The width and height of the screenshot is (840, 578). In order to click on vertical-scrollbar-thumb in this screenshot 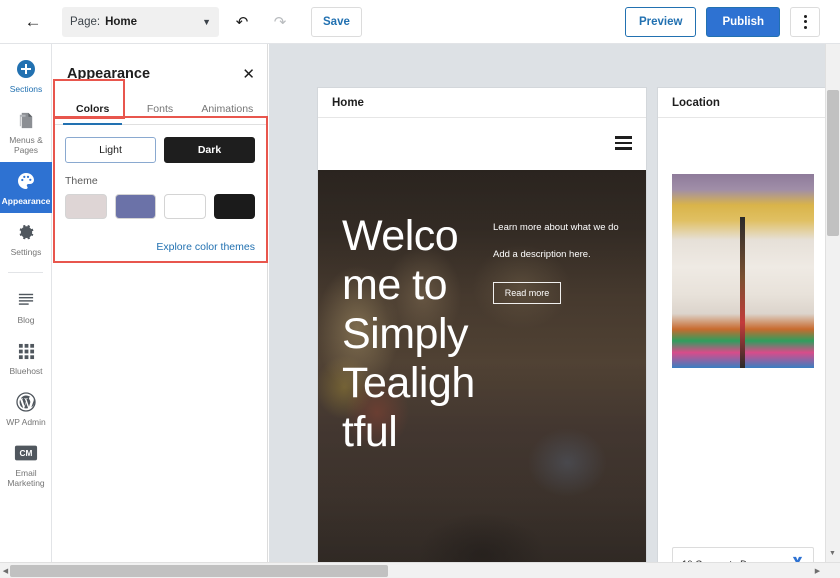, I will do `click(833, 163)`.